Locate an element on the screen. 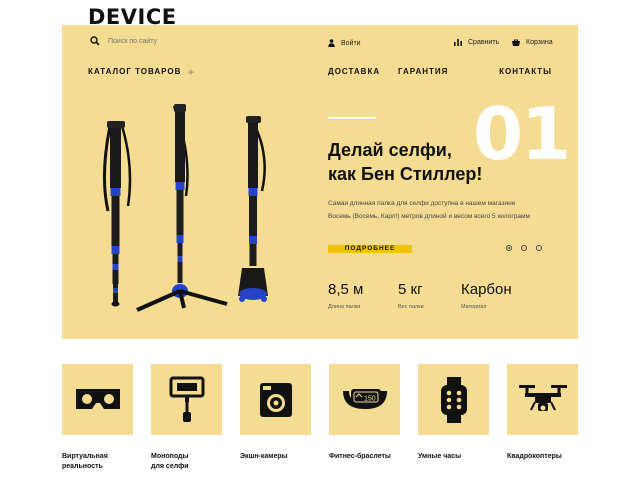 This screenshot has height=480, width=640. category-smart-watches-tile is located at coordinates (453, 399).